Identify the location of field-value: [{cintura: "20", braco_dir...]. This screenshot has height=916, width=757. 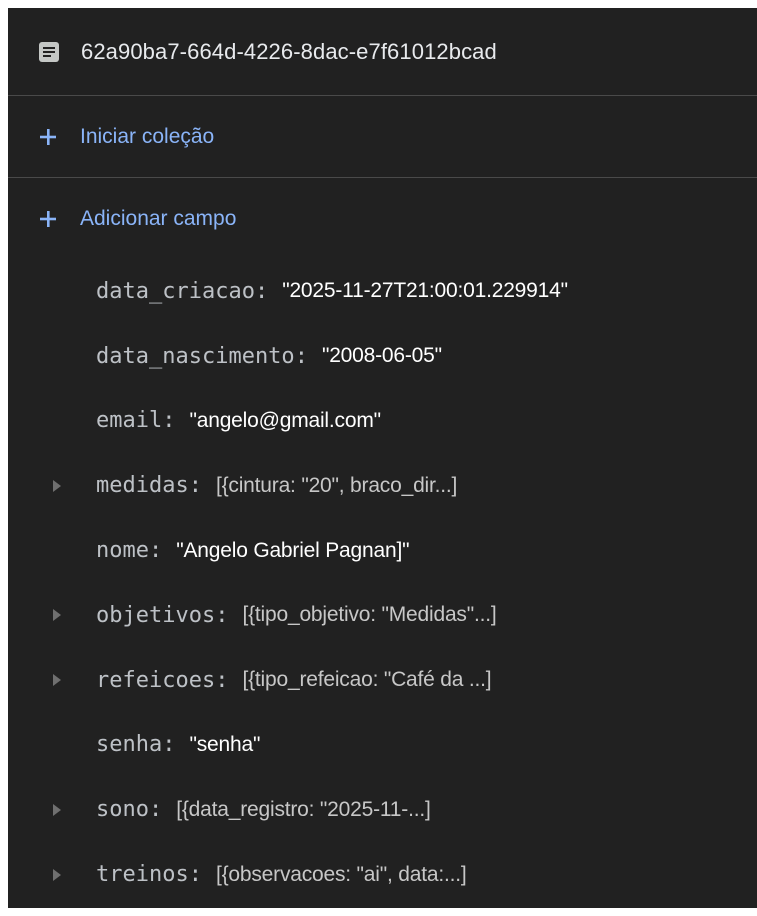
(336, 485).